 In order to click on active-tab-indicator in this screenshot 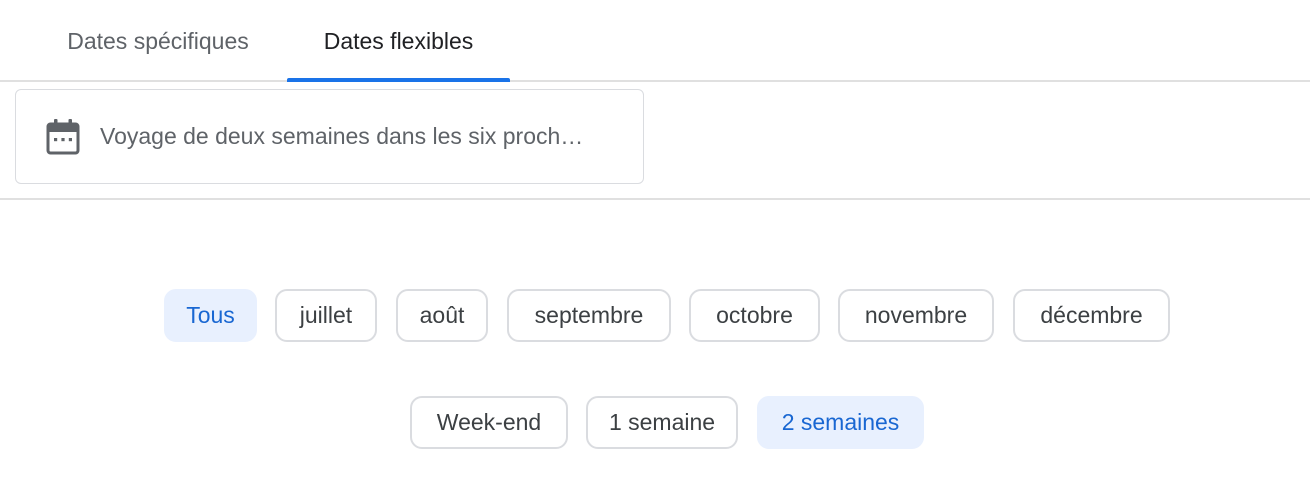, I will do `click(398, 80)`.